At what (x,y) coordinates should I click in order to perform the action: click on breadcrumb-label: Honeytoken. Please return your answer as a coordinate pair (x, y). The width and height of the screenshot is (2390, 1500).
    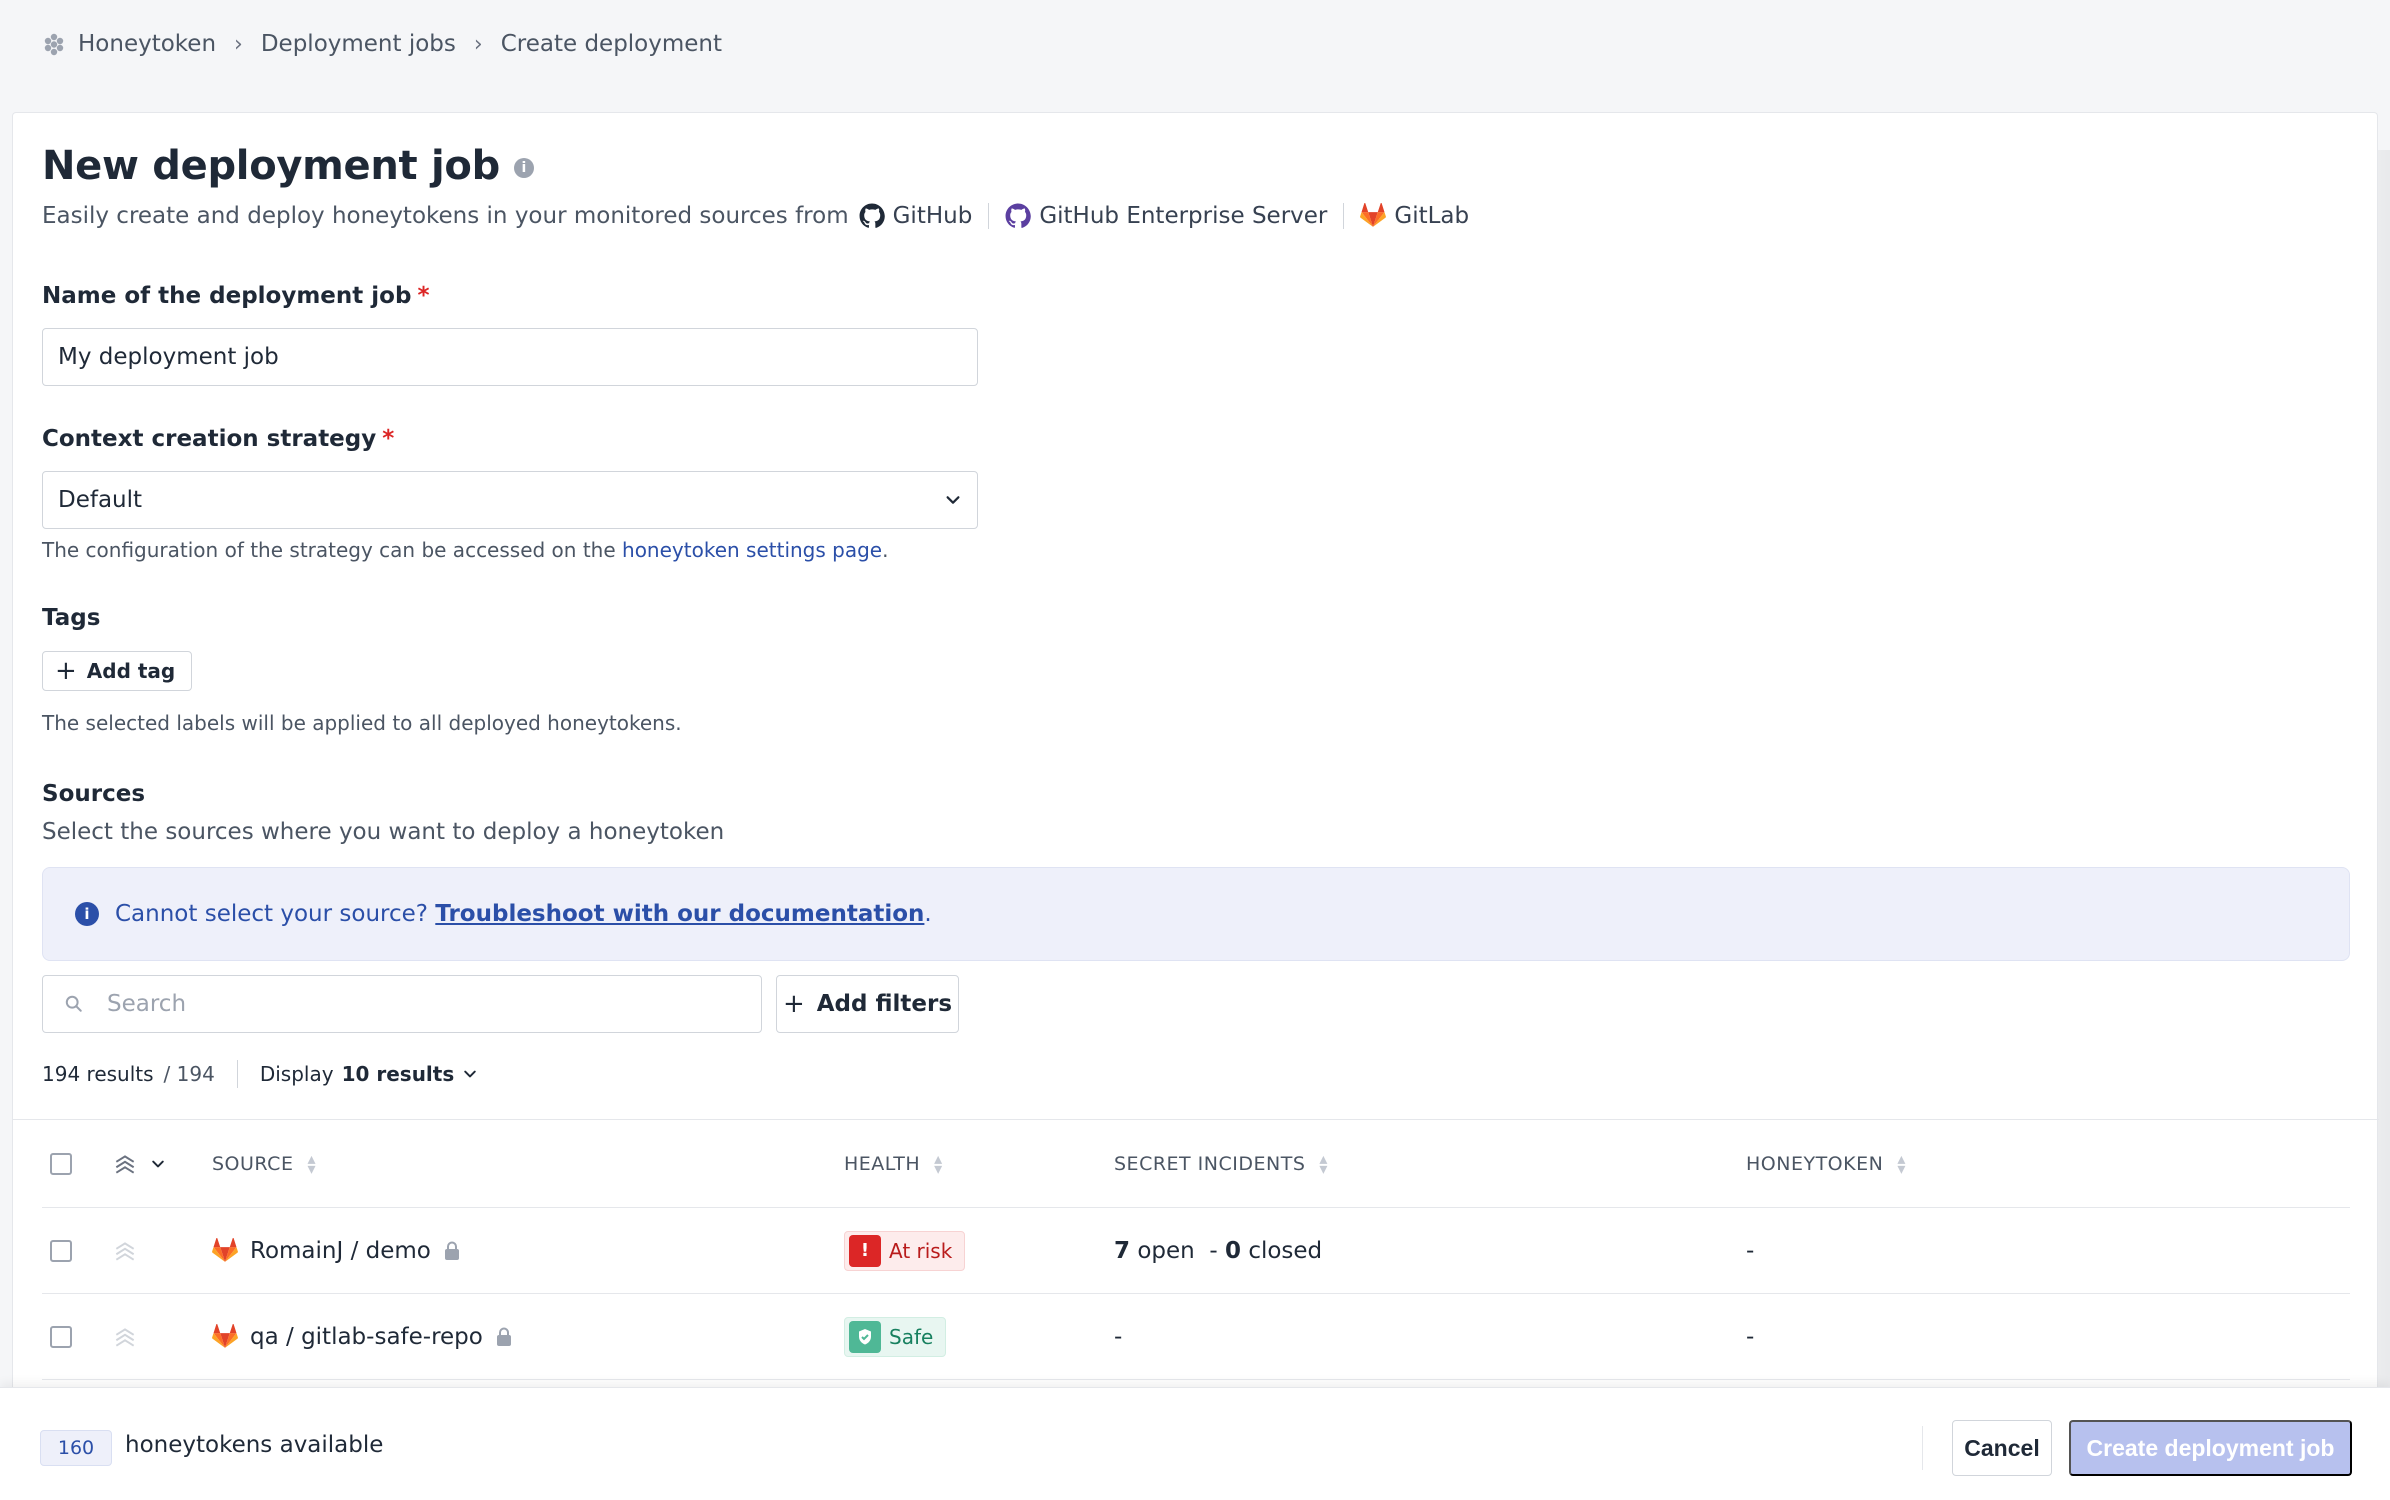
    Looking at the image, I should click on (147, 44).